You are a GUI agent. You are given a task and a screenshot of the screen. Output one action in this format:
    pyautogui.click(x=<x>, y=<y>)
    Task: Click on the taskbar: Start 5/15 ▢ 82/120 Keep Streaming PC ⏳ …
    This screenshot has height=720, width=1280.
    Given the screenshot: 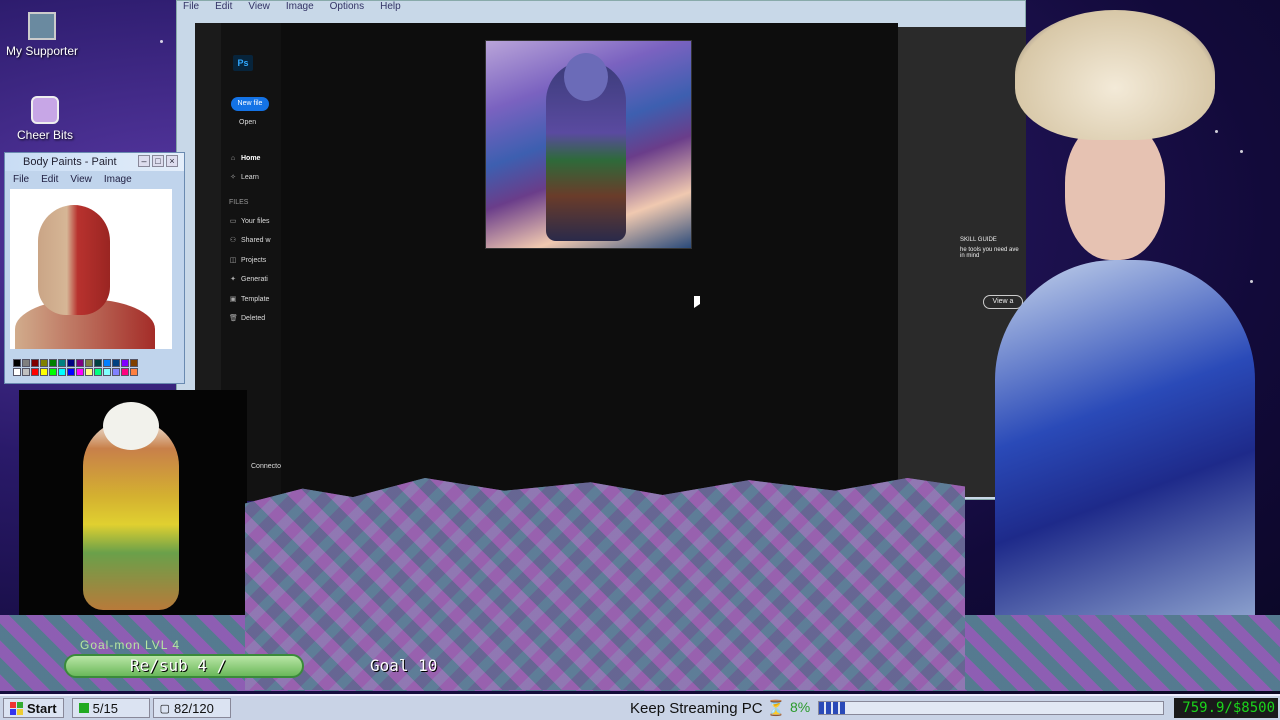 What is the action you would take?
    pyautogui.click(x=640, y=707)
    